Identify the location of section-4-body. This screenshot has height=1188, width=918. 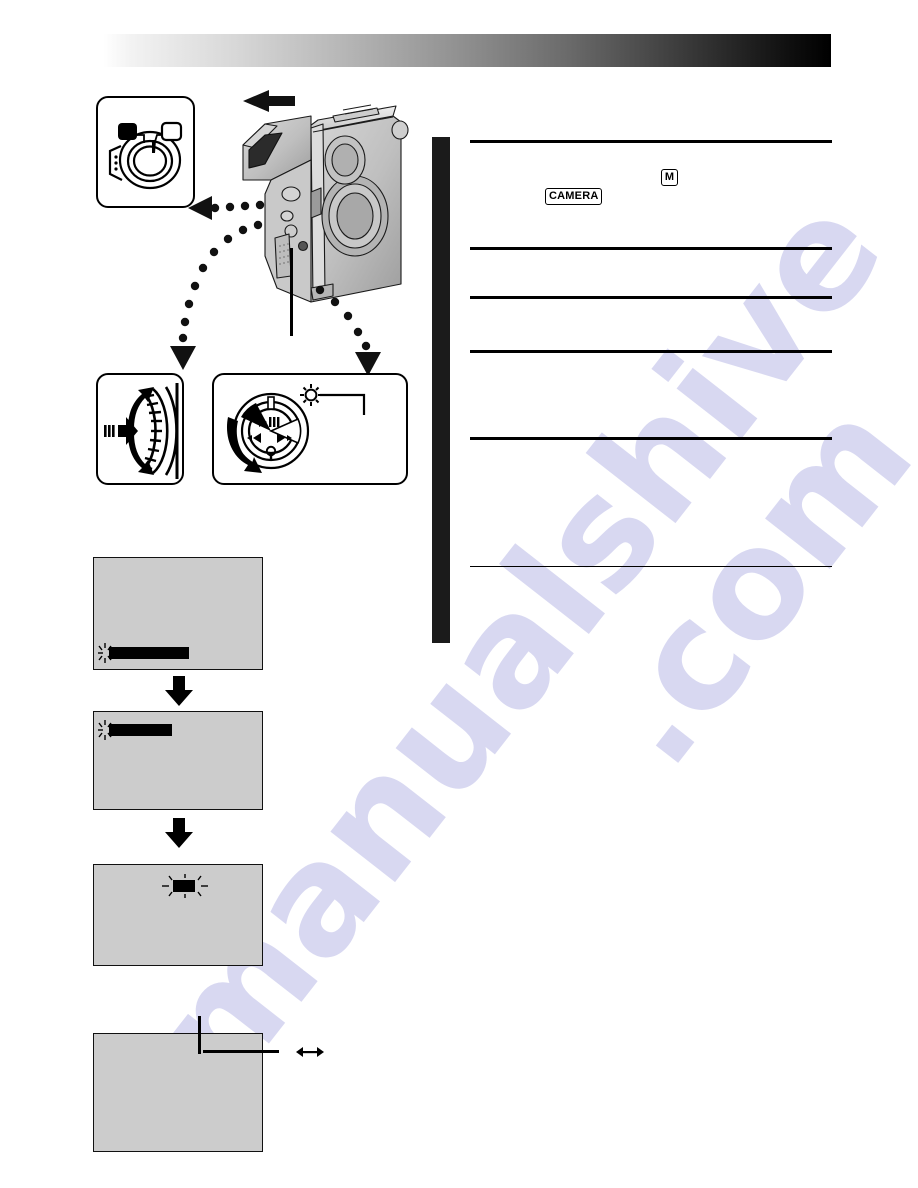
(651, 394).